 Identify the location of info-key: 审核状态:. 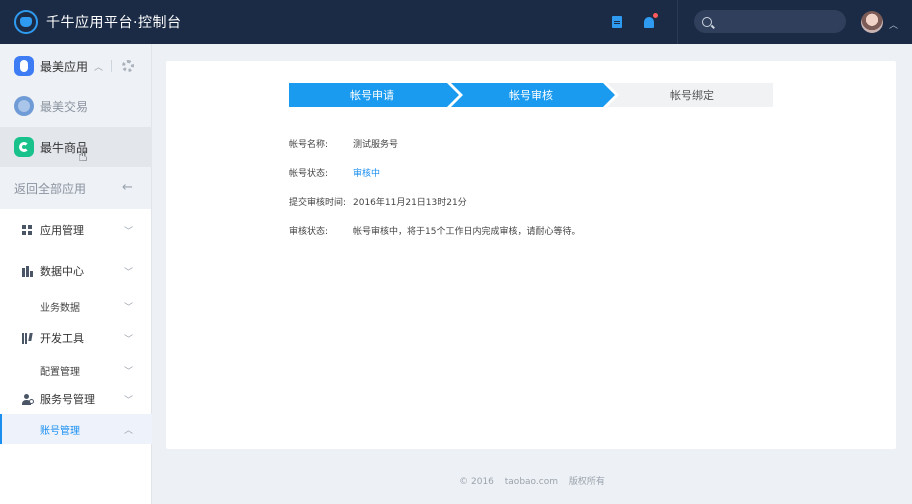
(309, 232).